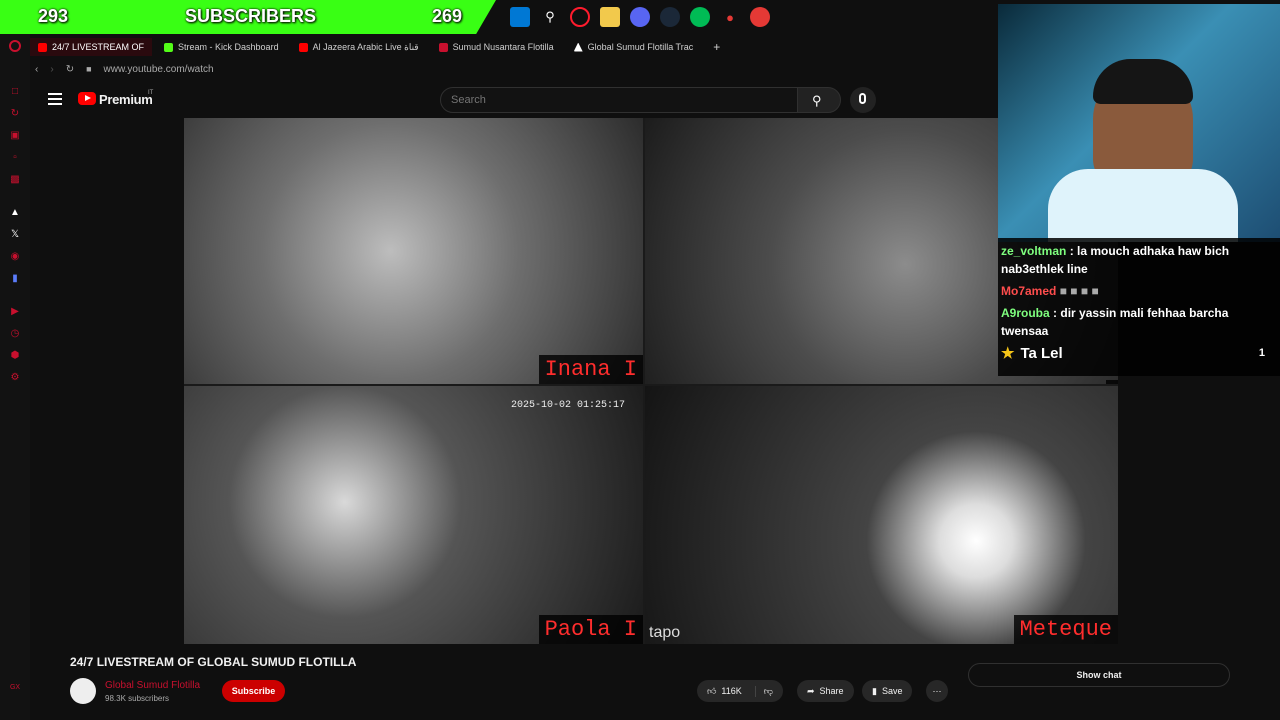 The width and height of the screenshot is (1280, 720). What do you see at coordinates (619, 100) in the screenshot?
I see `search-input` at bounding box center [619, 100].